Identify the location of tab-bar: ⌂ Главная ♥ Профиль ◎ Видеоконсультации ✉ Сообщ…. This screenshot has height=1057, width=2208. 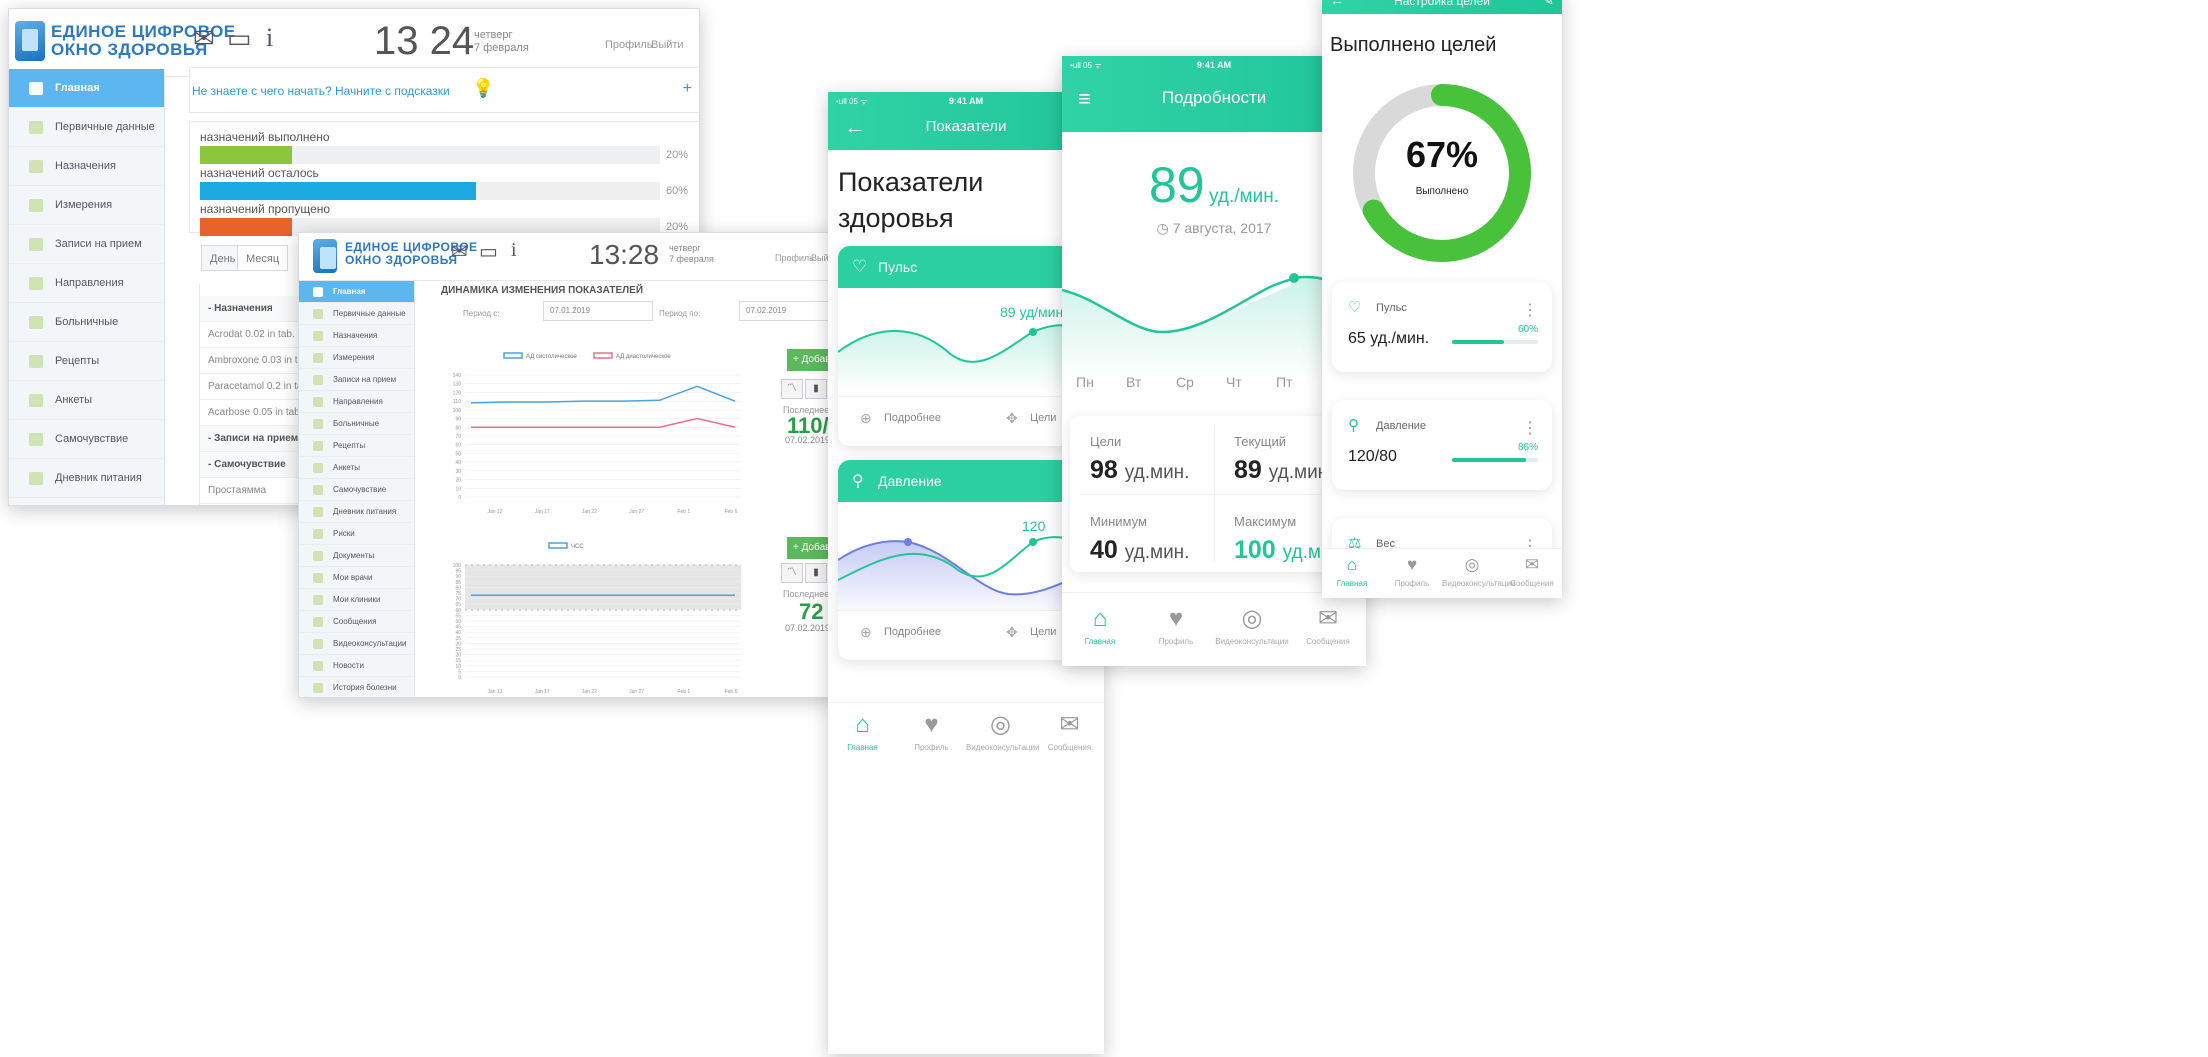
(1214, 629).